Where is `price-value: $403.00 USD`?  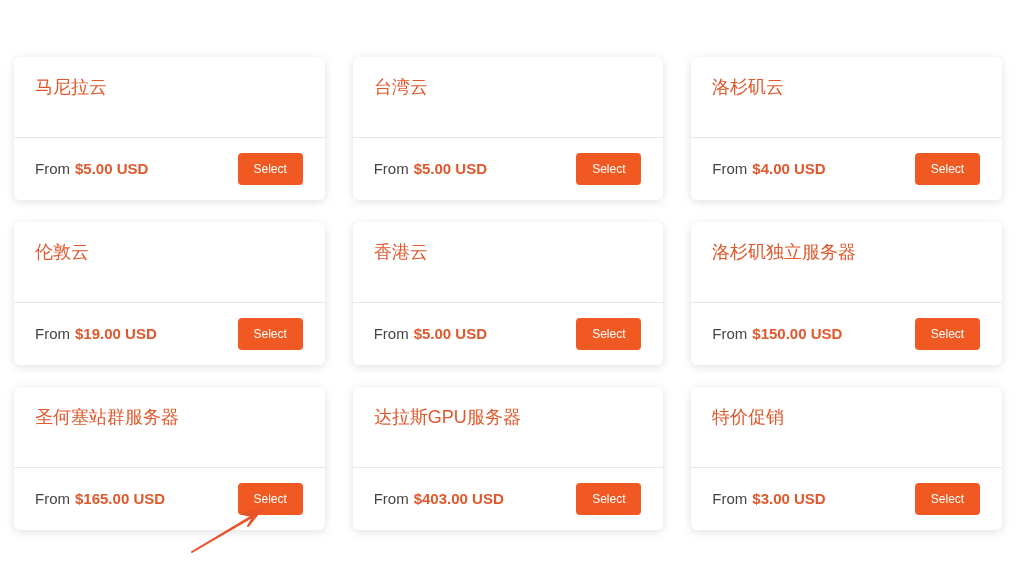
price-value: $403.00 USD is located at coordinates (458, 498).